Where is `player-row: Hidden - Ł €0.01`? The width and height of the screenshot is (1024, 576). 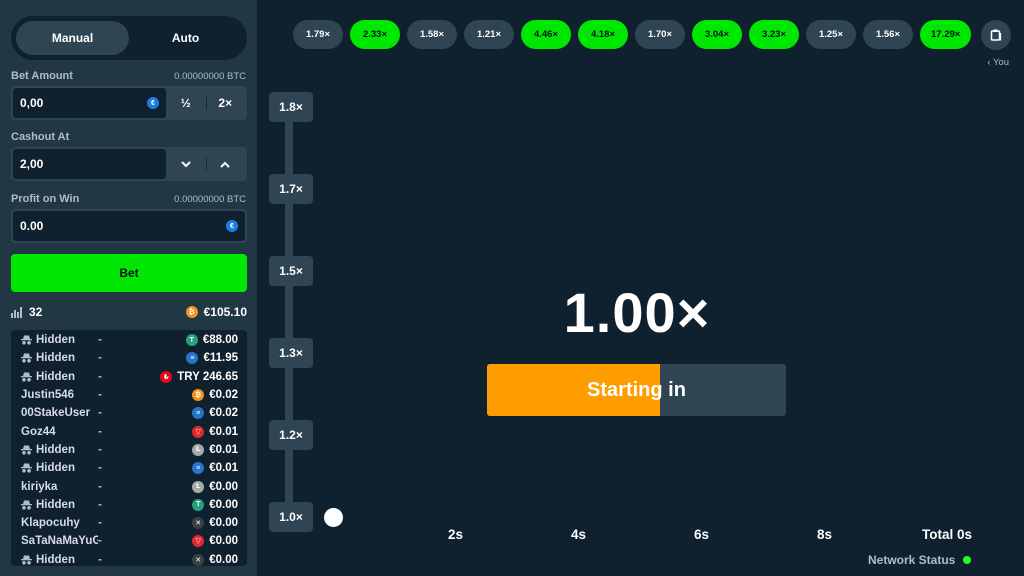 player-row: Hidden - Ł €0.01 is located at coordinates (129, 450).